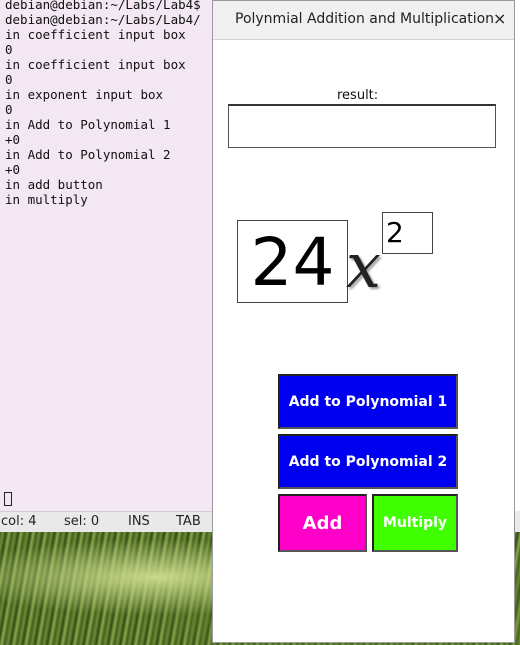  What do you see at coordinates (415, 523) in the screenshot?
I see `multiply-button: Multiply` at bounding box center [415, 523].